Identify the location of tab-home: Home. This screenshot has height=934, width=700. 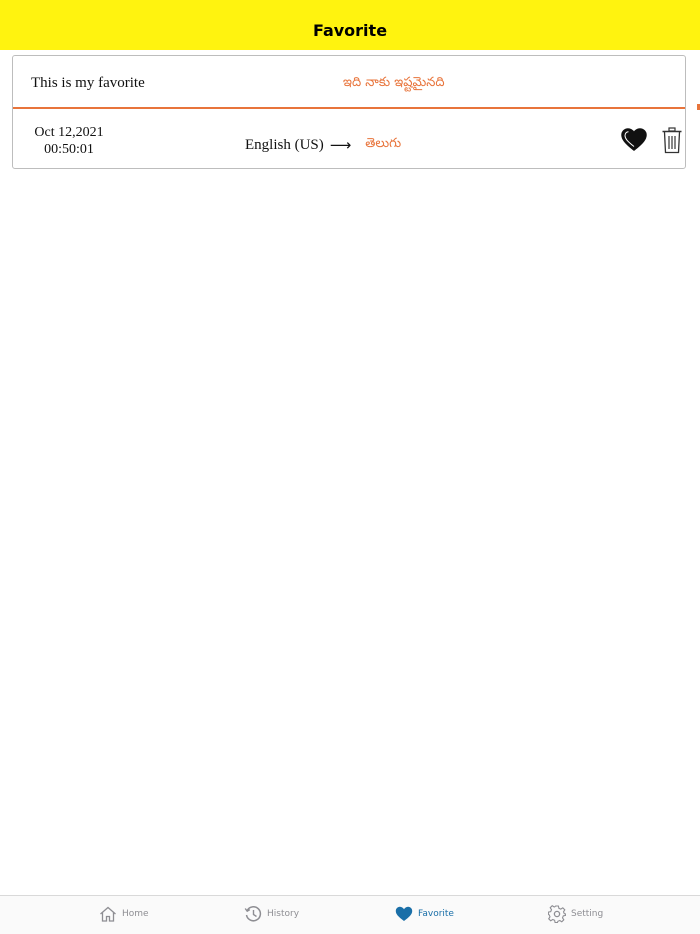
(124, 914).